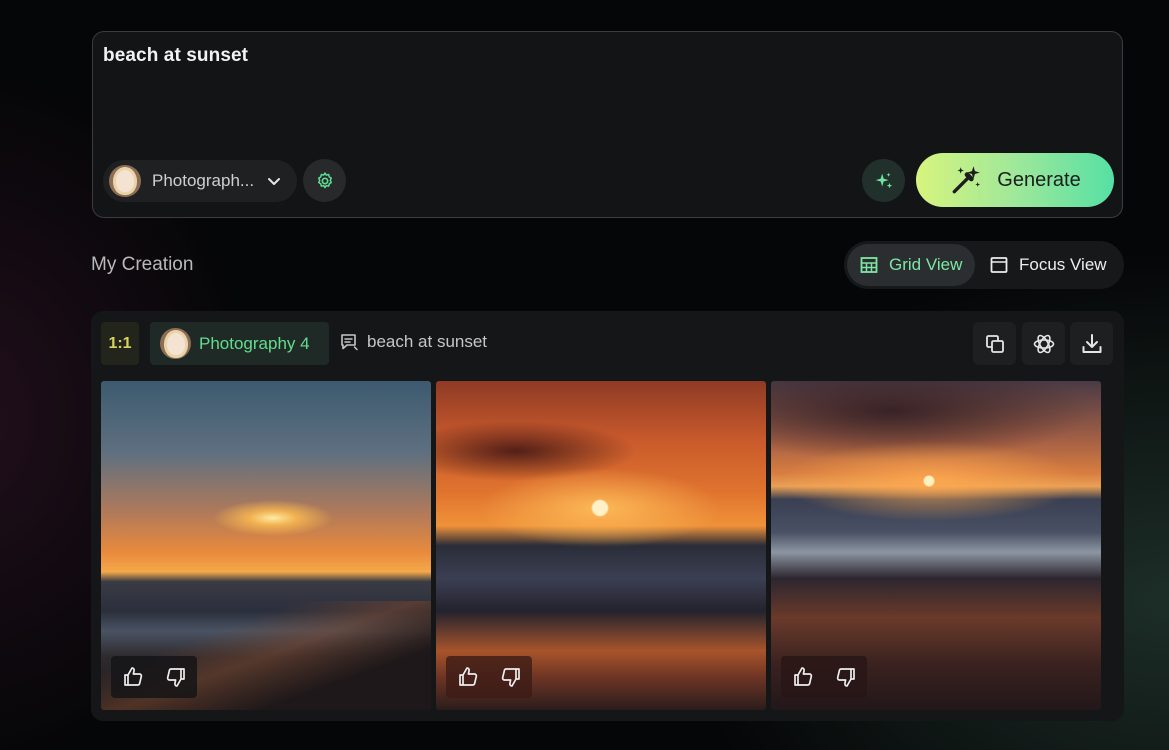 This screenshot has width=1169, height=750. I want to click on grid-view-button: Grid View, so click(911, 265).